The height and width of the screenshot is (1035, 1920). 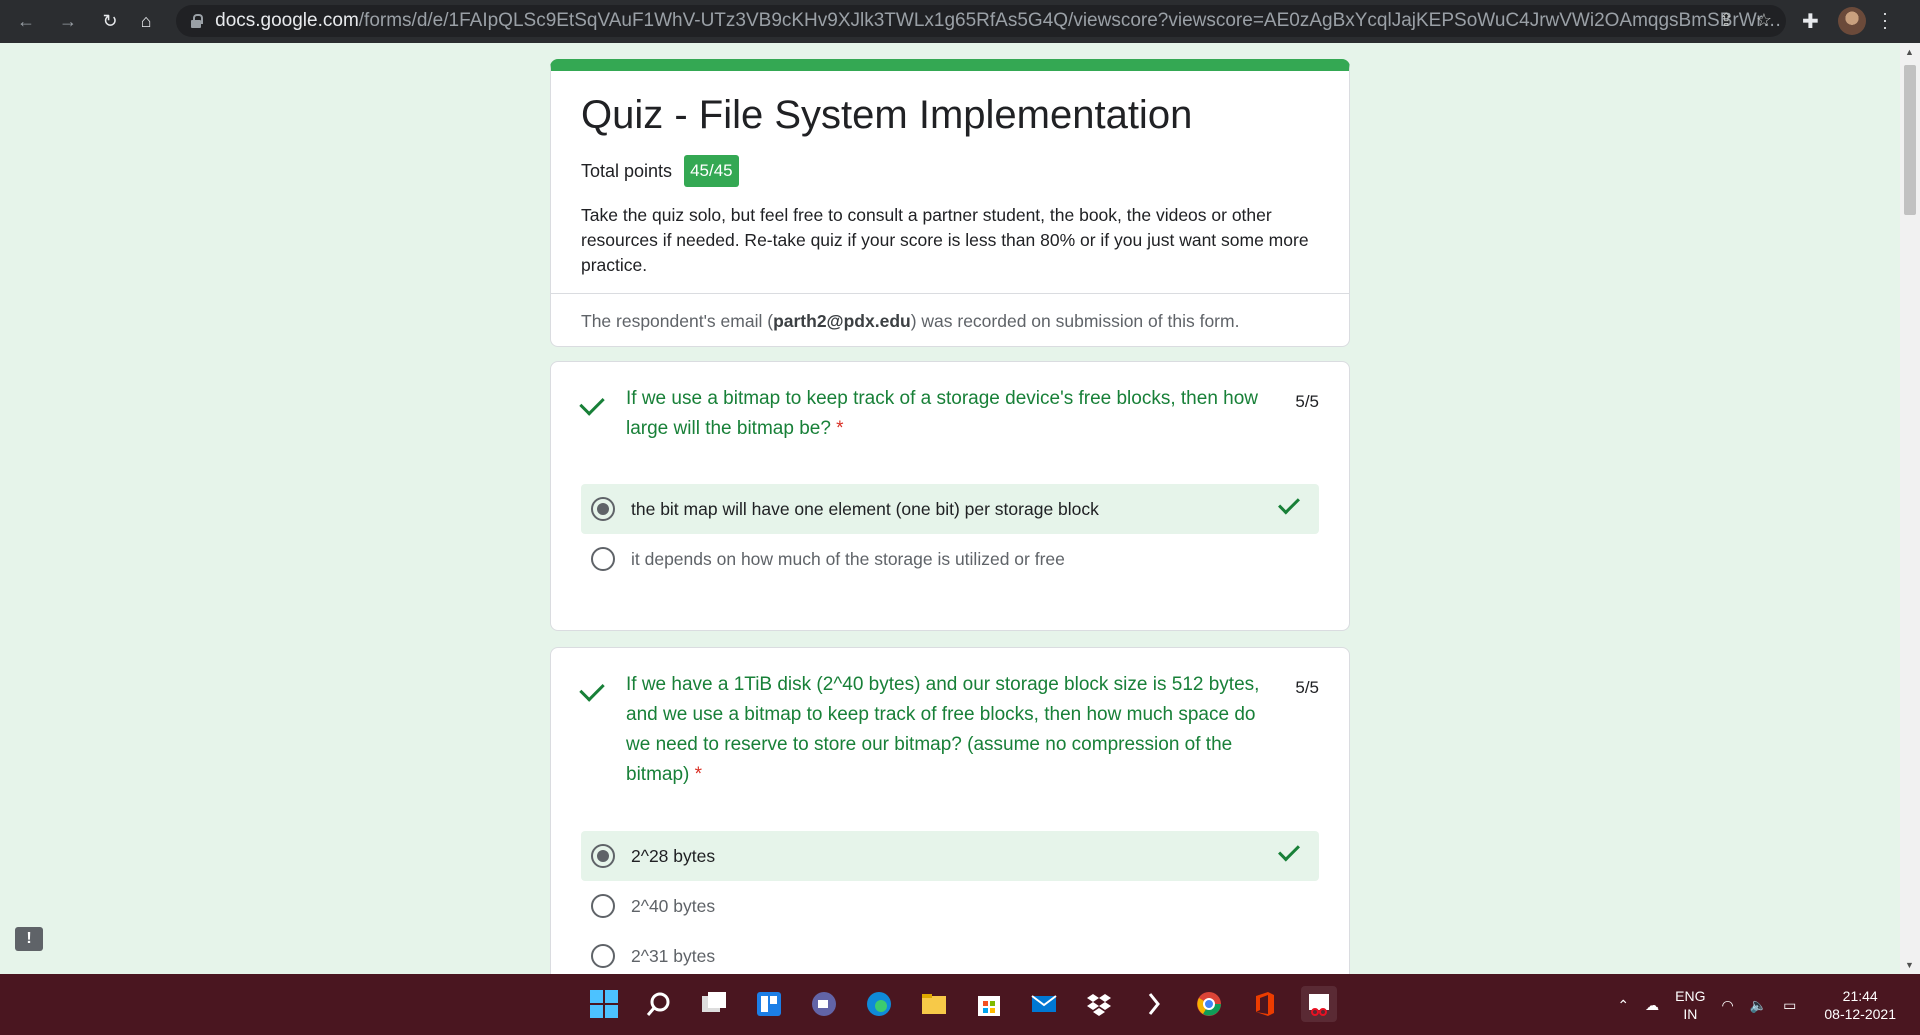 I want to click on feedback-icon: !, so click(x=29, y=939).